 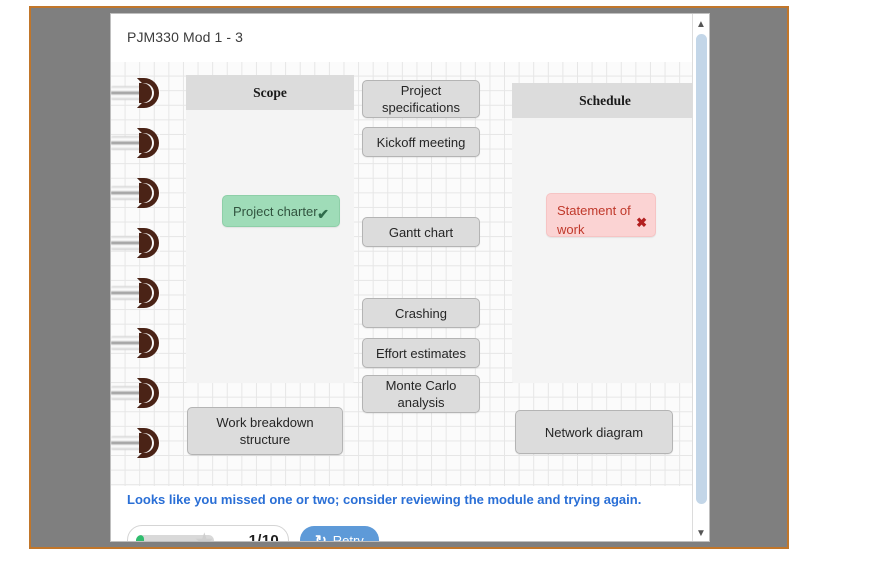 I want to click on card-monte-carlo-analysis: Monte Carlo analysis, so click(x=421, y=394).